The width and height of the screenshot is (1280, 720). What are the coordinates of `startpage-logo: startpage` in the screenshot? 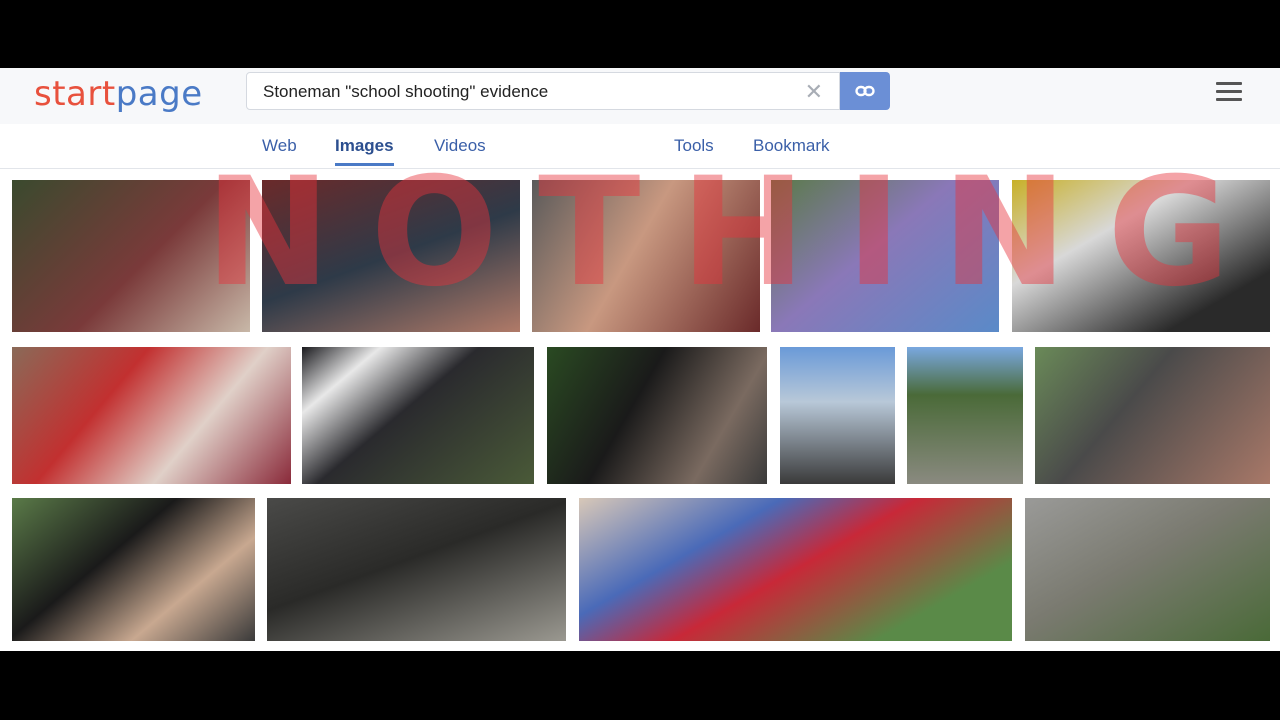 It's located at (118, 94).